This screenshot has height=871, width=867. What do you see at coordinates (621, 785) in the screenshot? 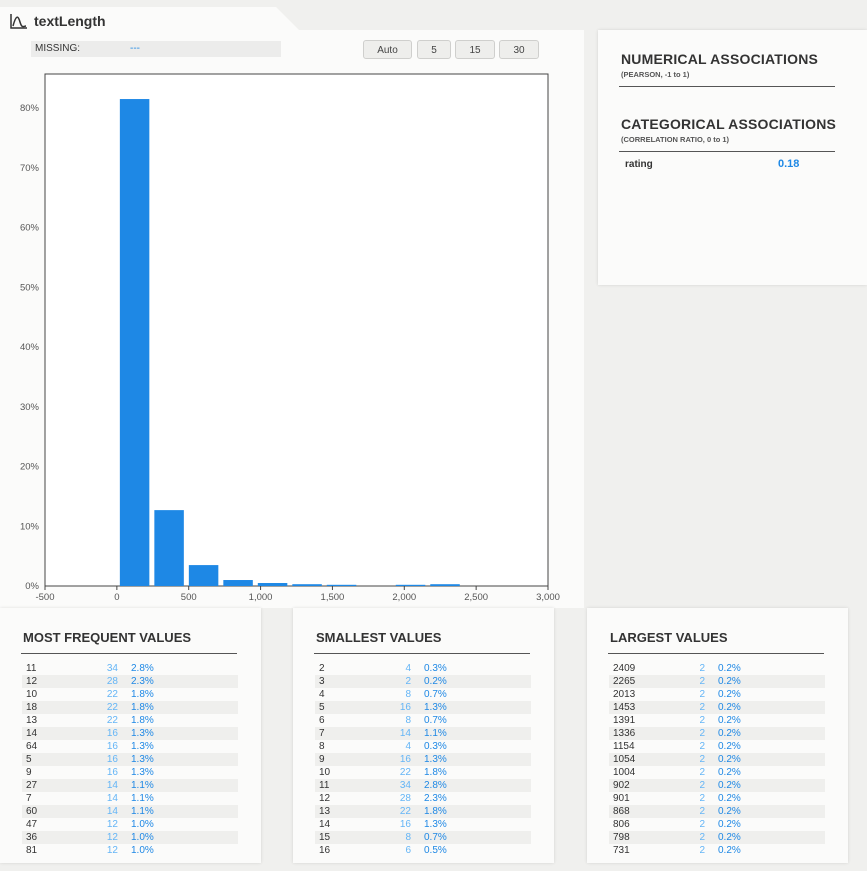
I see `value-label: 902` at bounding box center [621, 785].